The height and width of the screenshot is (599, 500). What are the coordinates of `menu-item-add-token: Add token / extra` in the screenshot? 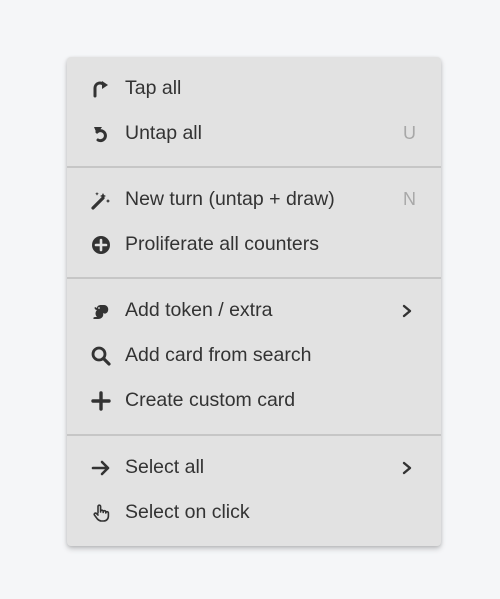 It's located at (254, 310).